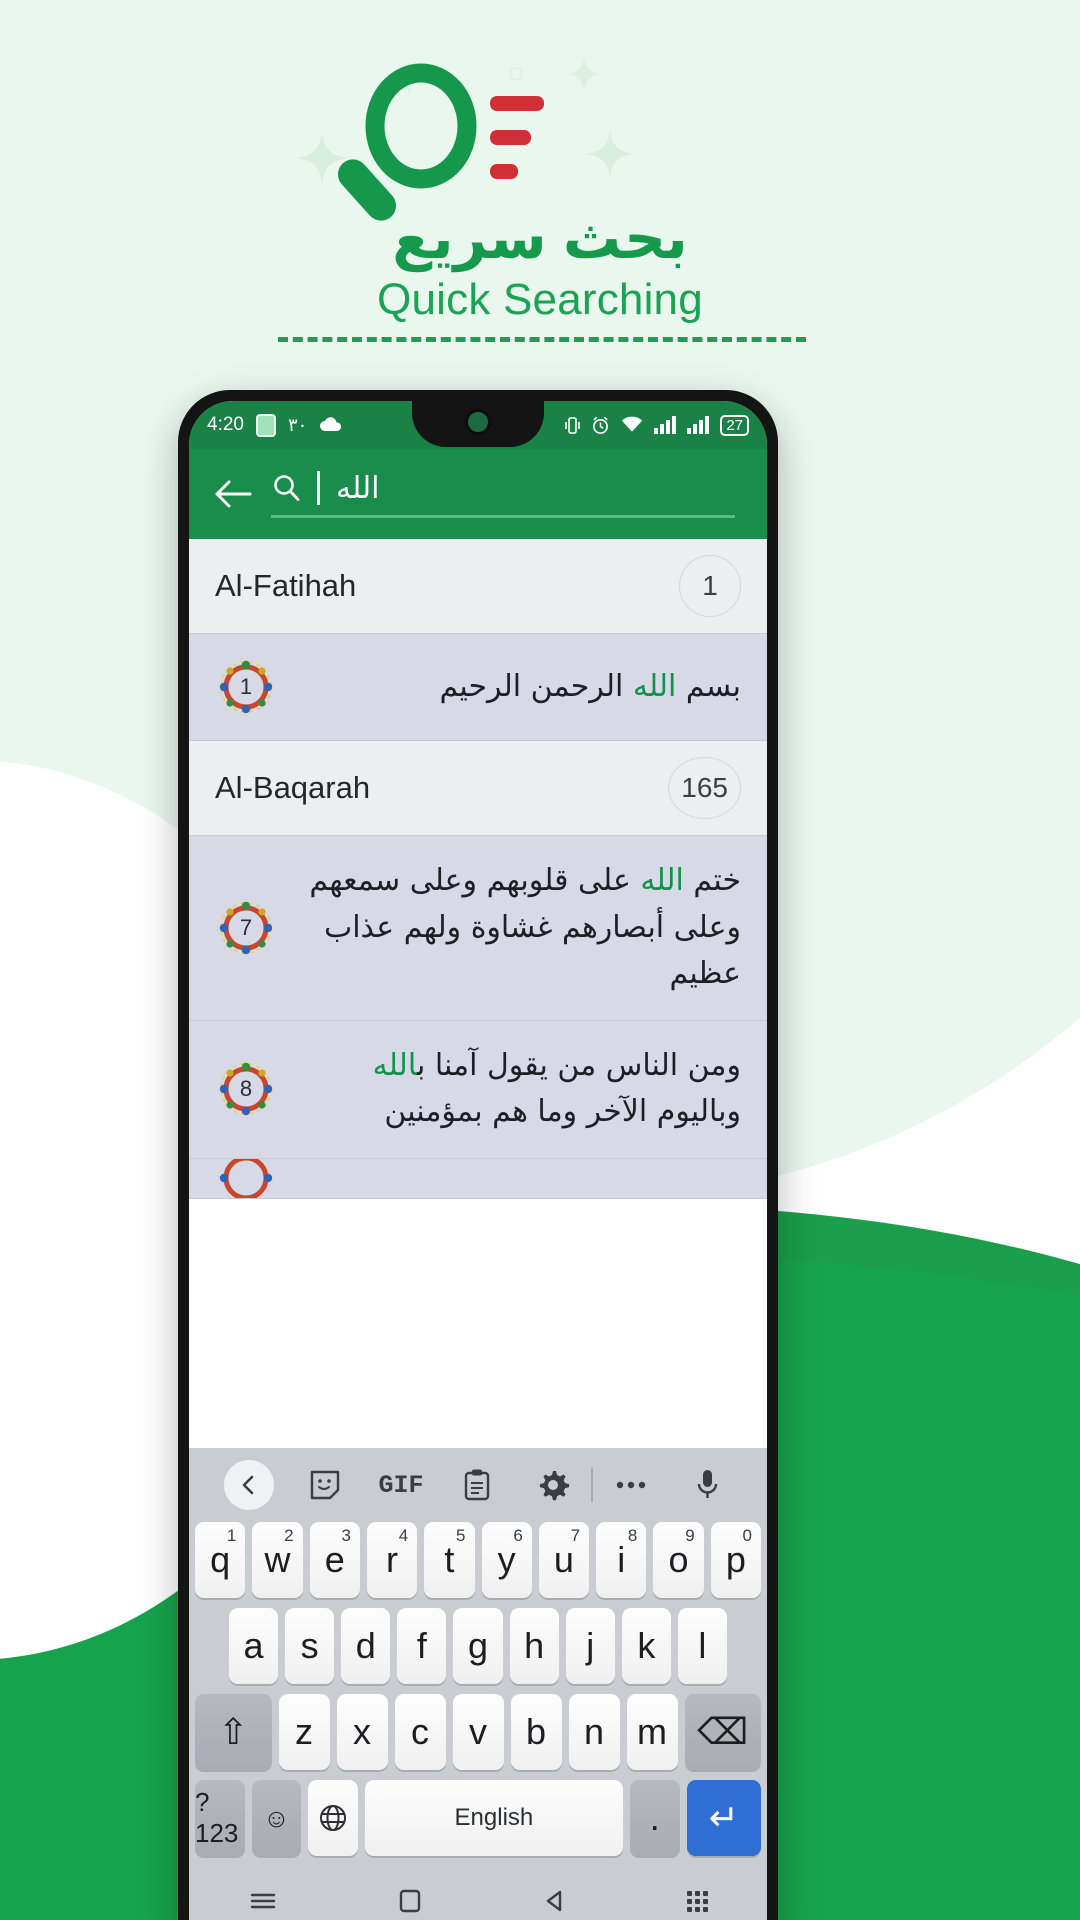 The width and height of the screenshot is (1080, 1920). Describe the element at coordinates (555, 1901) in the screenshot. I see `back-icon` at that location.